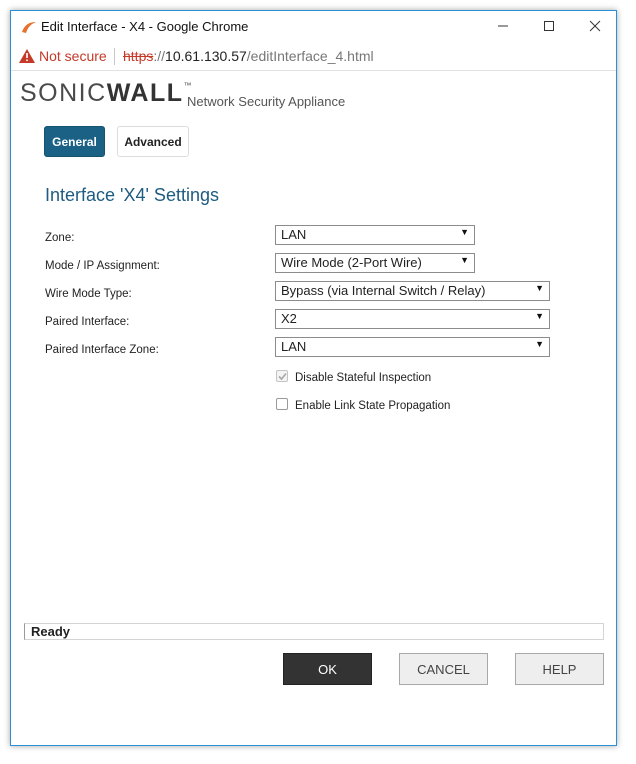 This screenshot has width=636, height=764. I want to click on maximize-icon, so click(549, 26).